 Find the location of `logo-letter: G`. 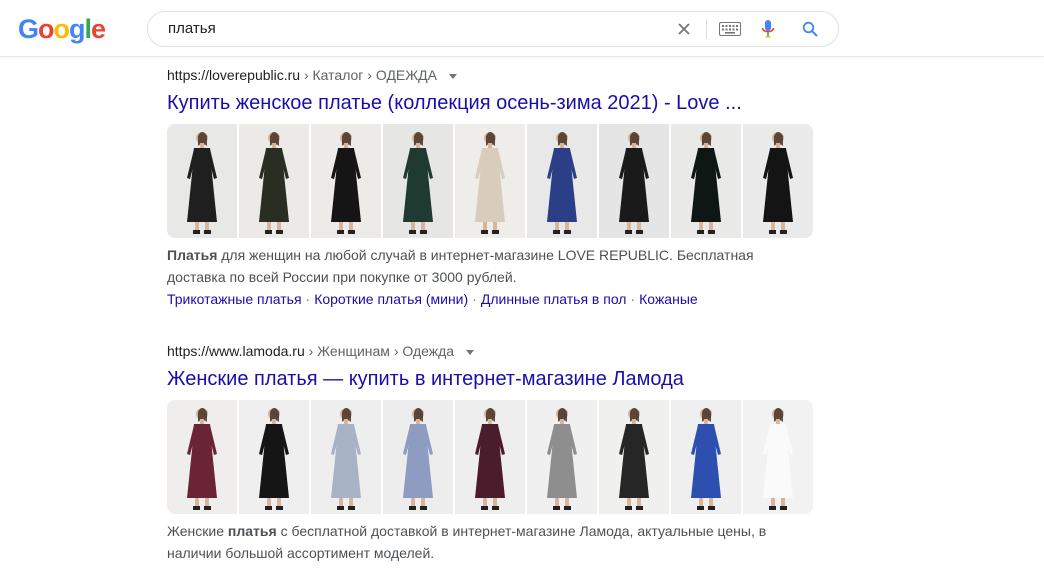

logo-letter: G is located at coordinates (28, 29).